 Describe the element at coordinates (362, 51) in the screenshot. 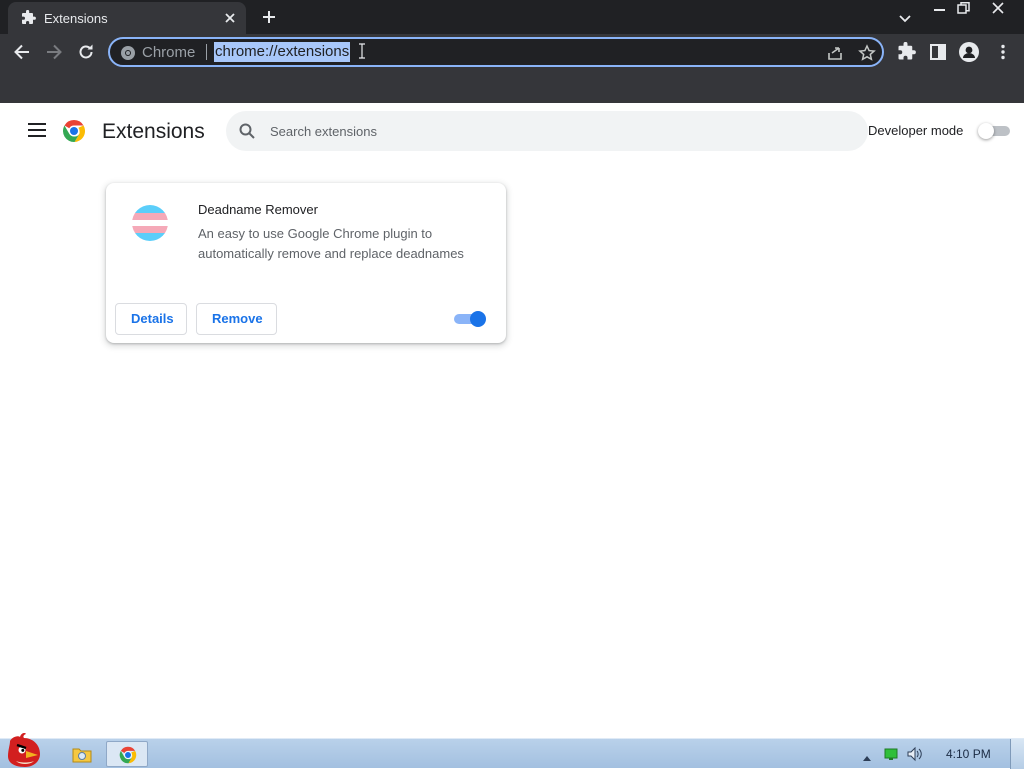

I see `text-cursor-icon` at that location.